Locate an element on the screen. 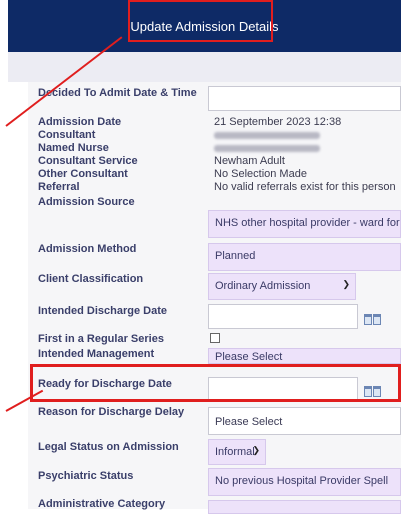 The image size is (401, 514). legal-status-value: Informal is located at coordinates (235, 452).